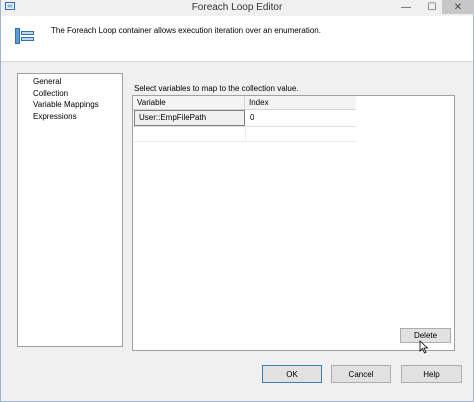 The width and height of the screenshot is (474, 402). Describe the element at coordinates (70, 94) in the screenshot. I see `nav-item-collection: Collection` at that location.